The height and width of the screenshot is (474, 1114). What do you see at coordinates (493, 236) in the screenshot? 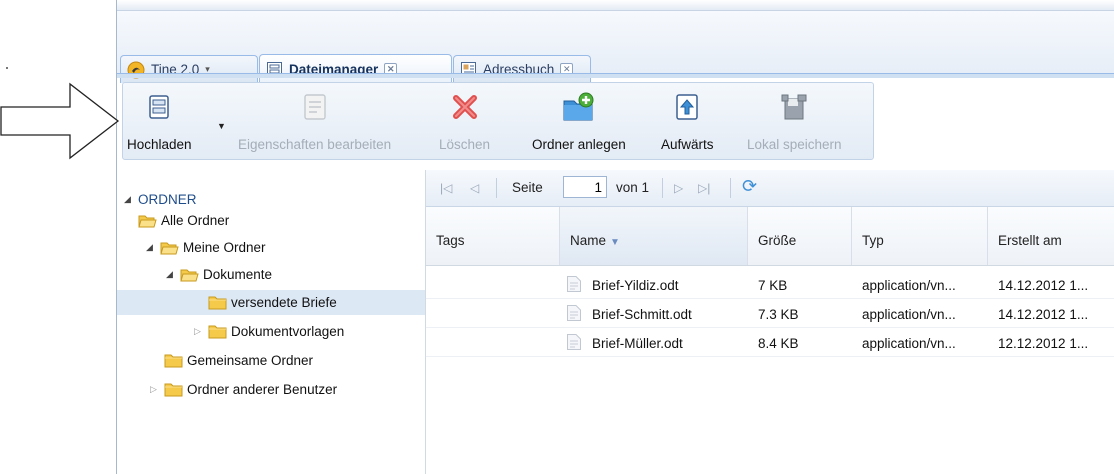
I see `column-header-tags: Tags` at bounding box center [493, 236].